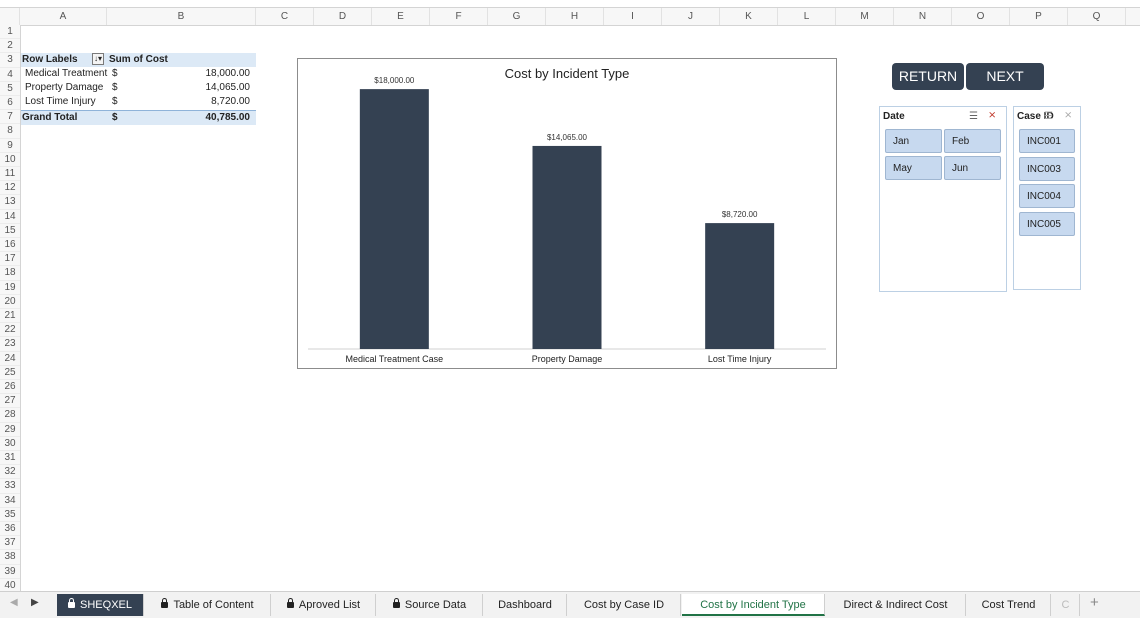 The width and height of the screenshot is (1140, 618). I want to click on date-slicer: Date ☰ ⨯ Jan Feb May Jun, so click(943, 199).